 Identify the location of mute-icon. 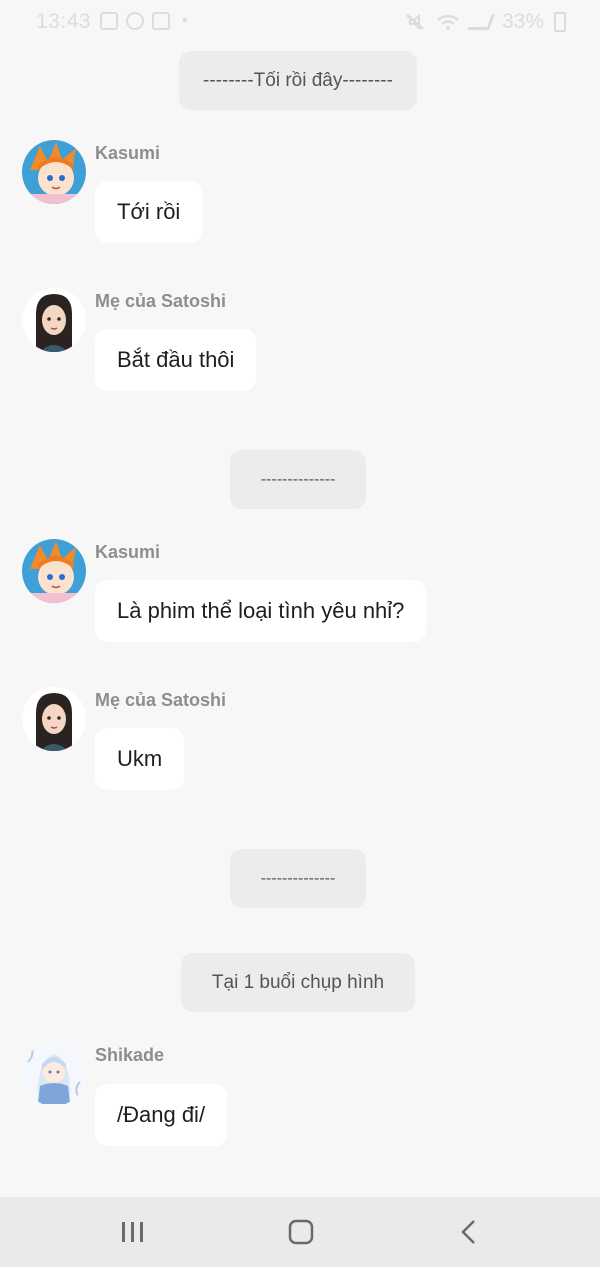
(415, 22).